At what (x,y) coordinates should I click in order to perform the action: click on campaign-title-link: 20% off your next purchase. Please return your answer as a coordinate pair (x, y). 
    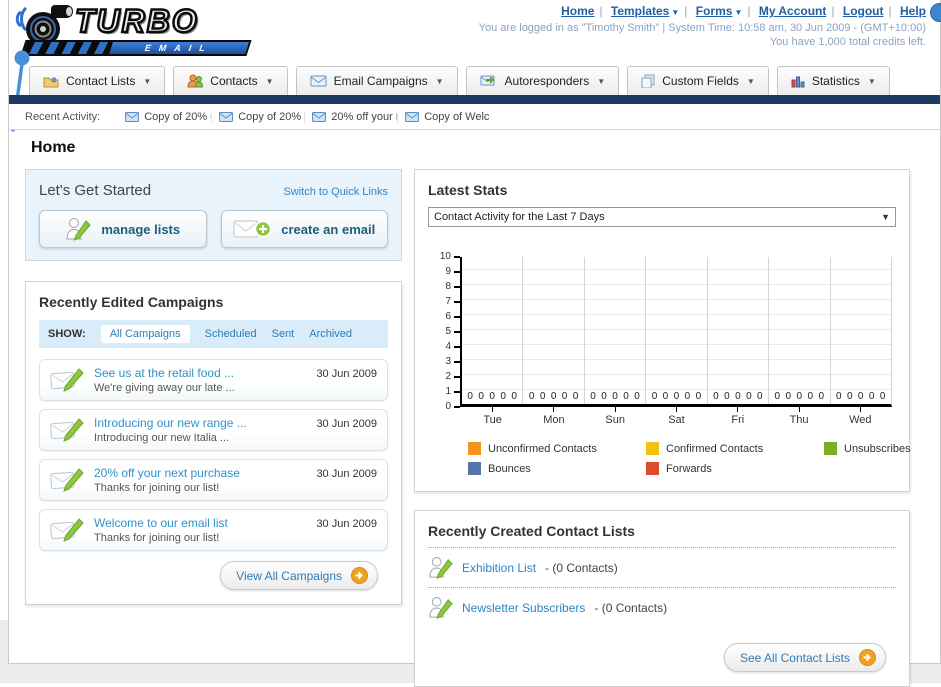
    Looking at the image, I should click on (200, 473).